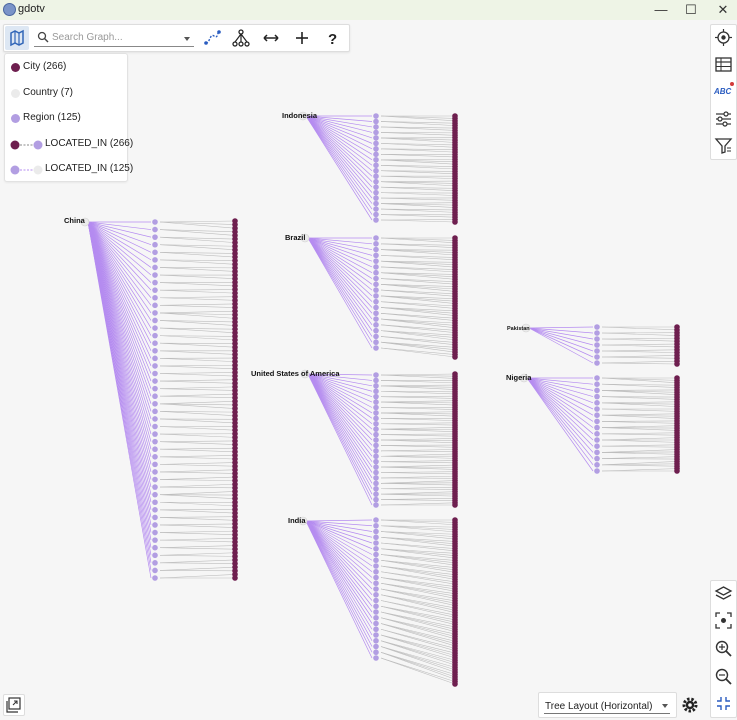 This screenshot has width=737, height=720. What do you see at coordinates (722, 91) in the screenshot?
I see `text-labels-icon: ABC` at bounding box center [722, 91].